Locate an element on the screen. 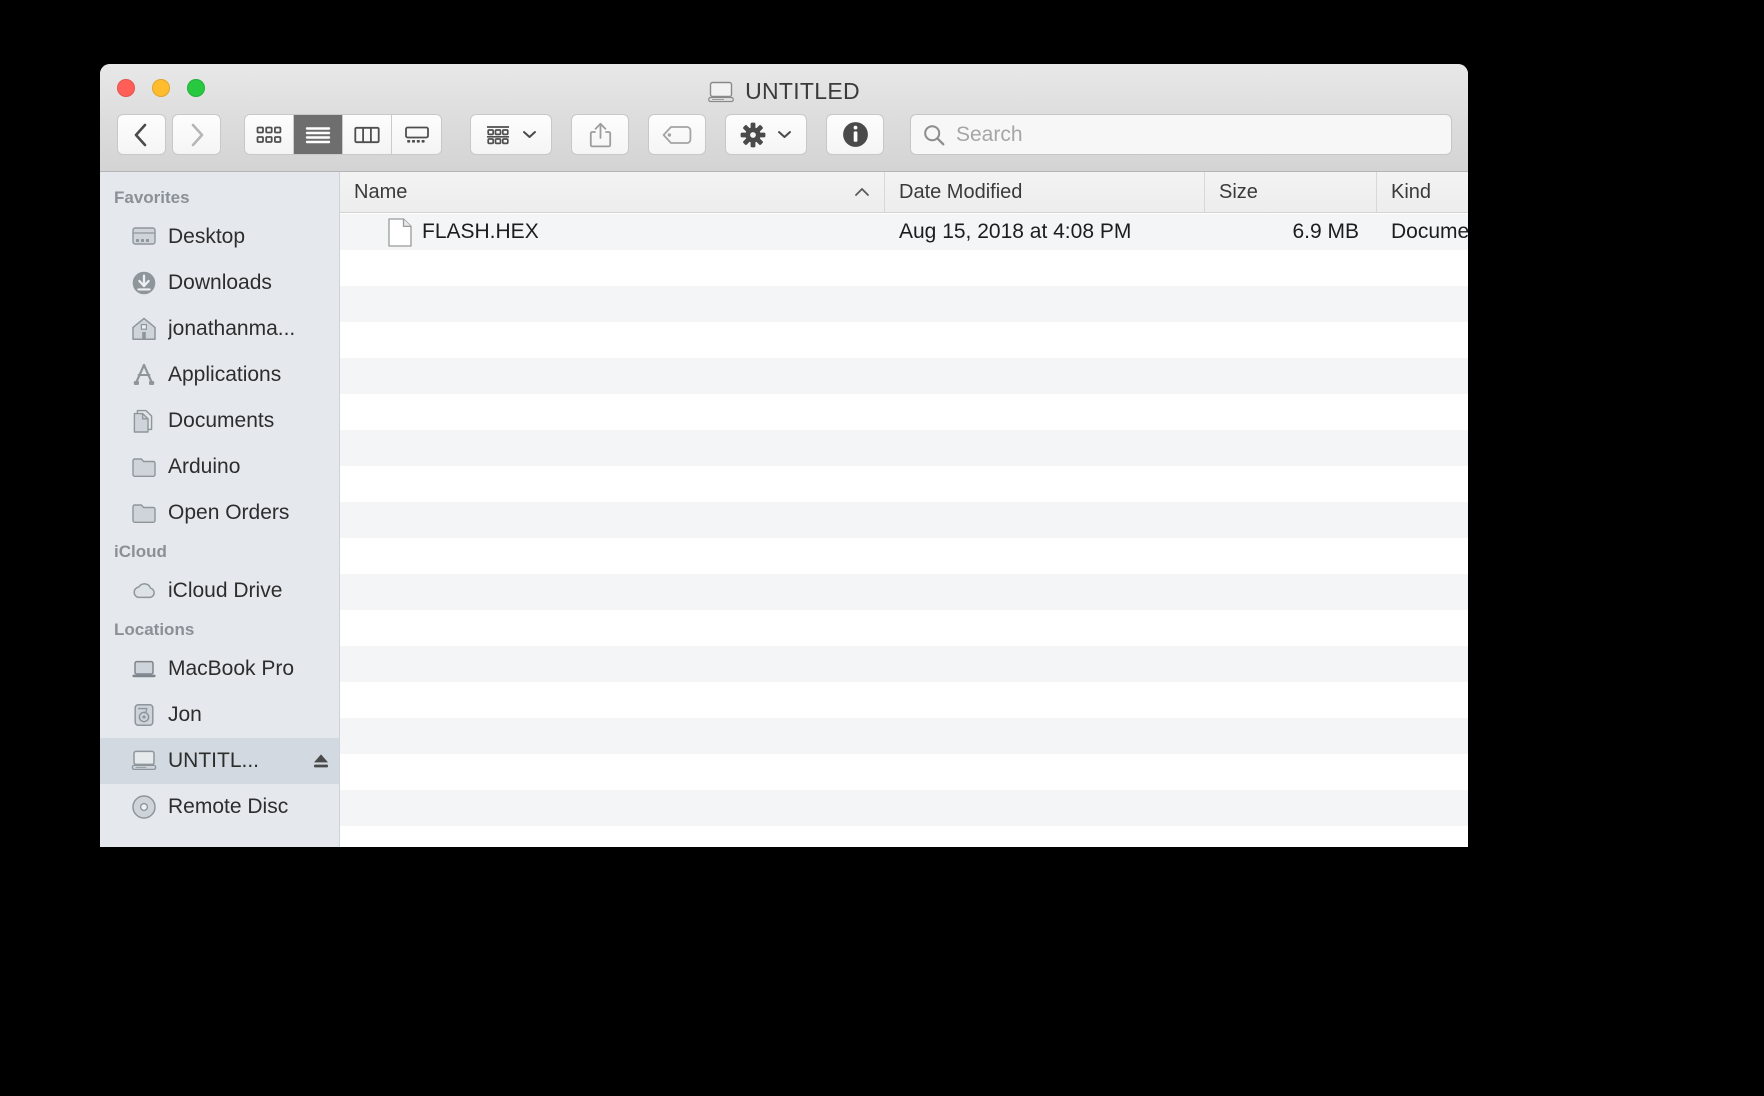 The width and height of the screenshot is (1764, 1096). eject-icon is located at coordinates (321, 761).